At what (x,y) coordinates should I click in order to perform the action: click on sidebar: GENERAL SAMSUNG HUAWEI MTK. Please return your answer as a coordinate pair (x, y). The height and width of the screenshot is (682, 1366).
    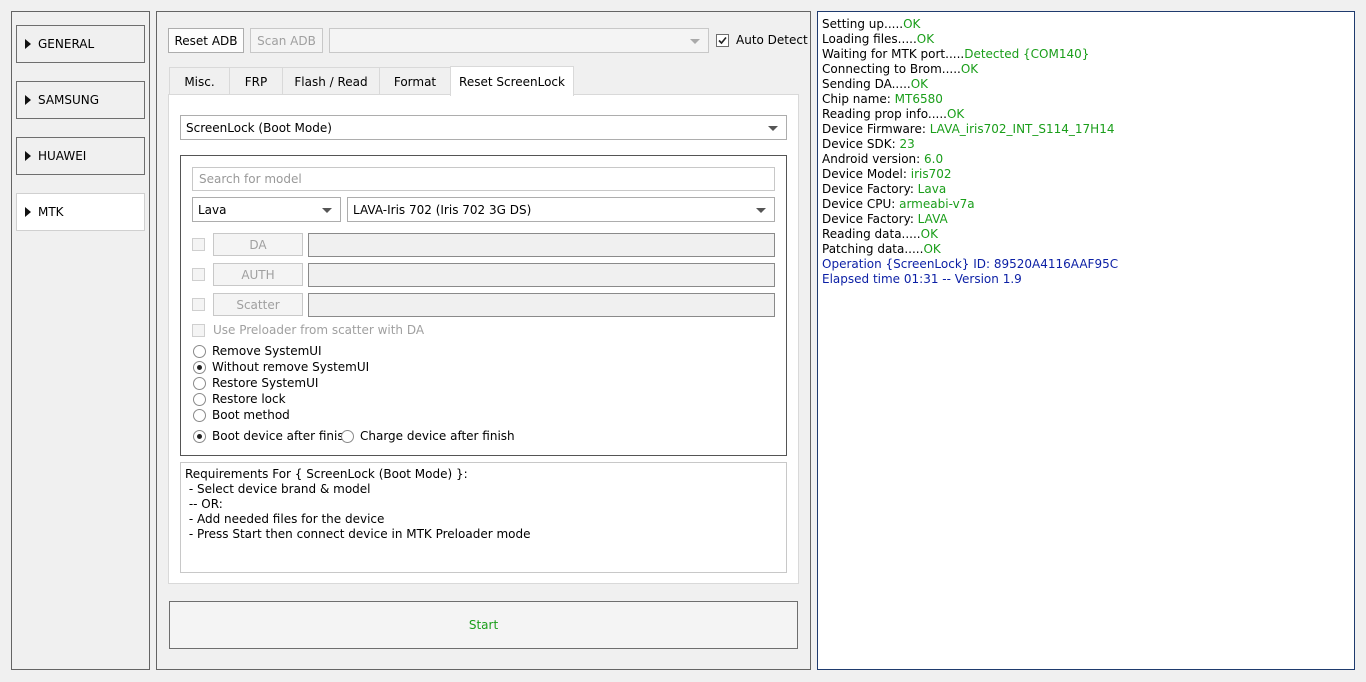
    Looking at the image, I should click on (80, 340).